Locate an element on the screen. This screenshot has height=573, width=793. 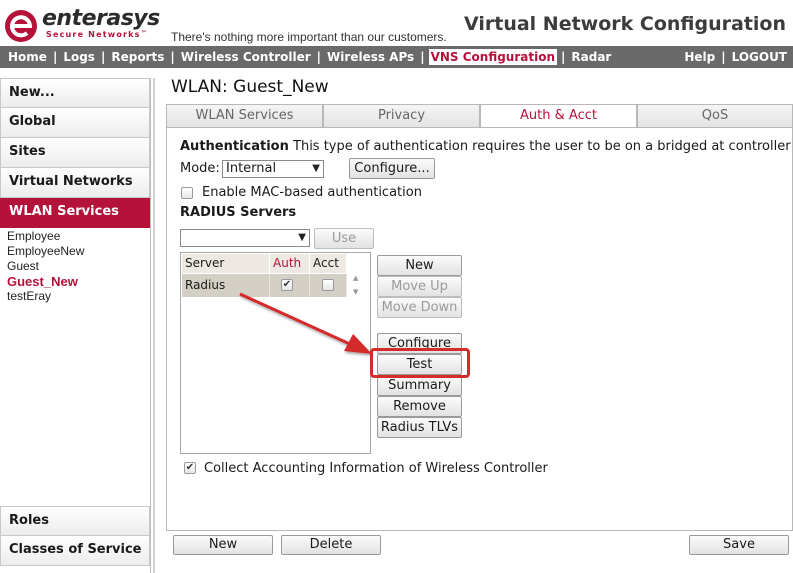
column-header-acct: Acct is located at coordinates (328, 263).